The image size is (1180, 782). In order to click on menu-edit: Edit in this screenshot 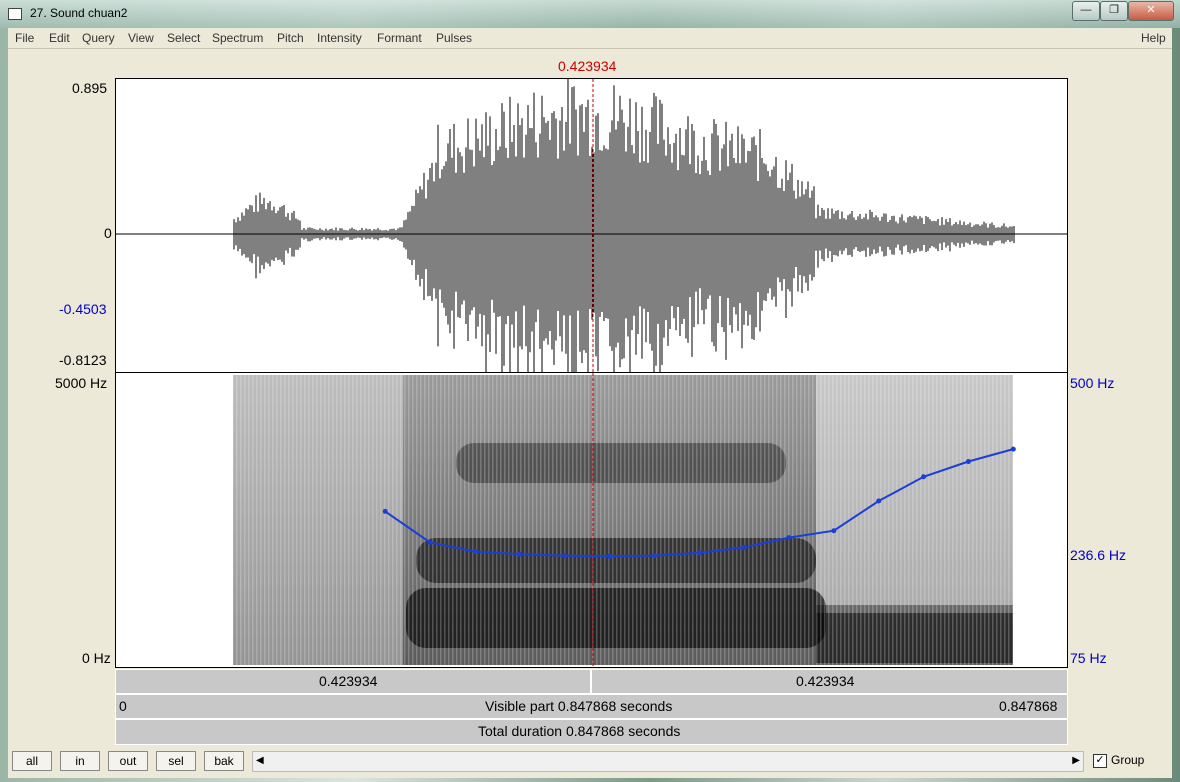, I will do `click(59, 38)`.